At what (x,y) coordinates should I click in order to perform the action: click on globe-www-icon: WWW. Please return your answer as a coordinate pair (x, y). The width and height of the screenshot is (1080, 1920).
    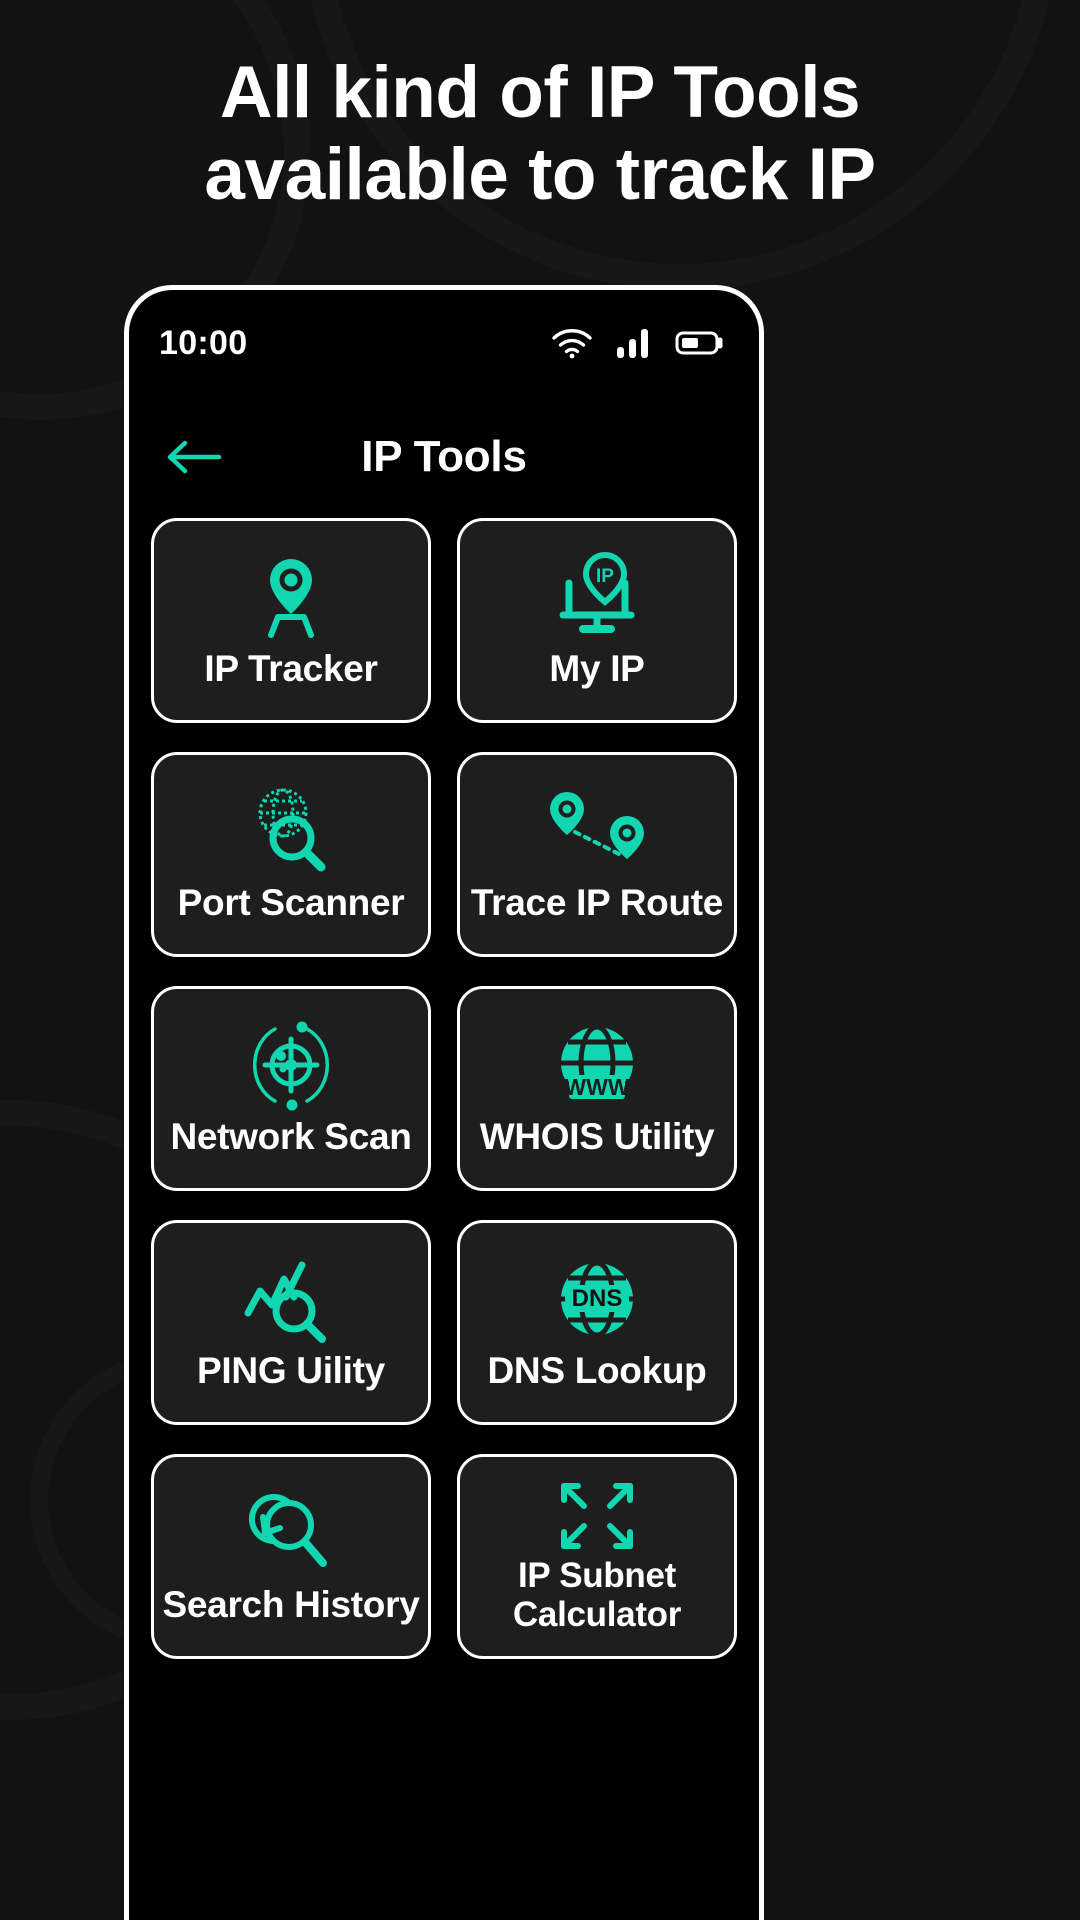
    Looking at the image, I should click on (597, 1065).